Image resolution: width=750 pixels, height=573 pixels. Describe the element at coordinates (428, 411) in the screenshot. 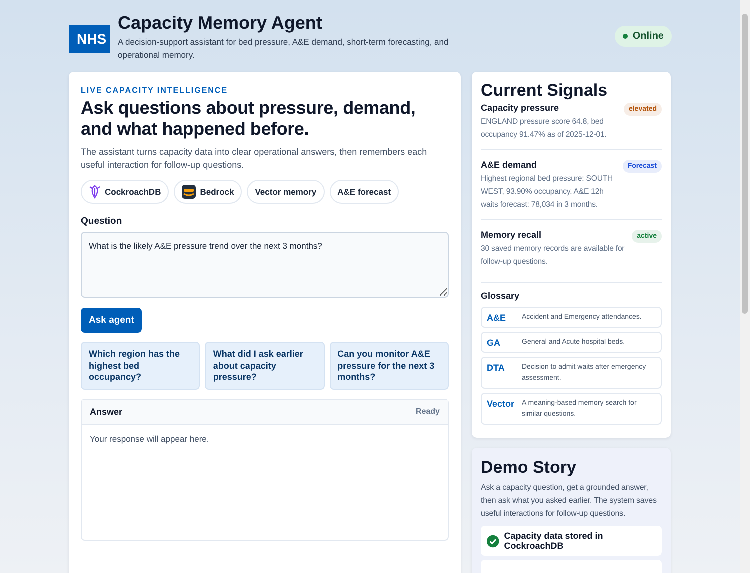

I see `answer-status: Ready` at that location.